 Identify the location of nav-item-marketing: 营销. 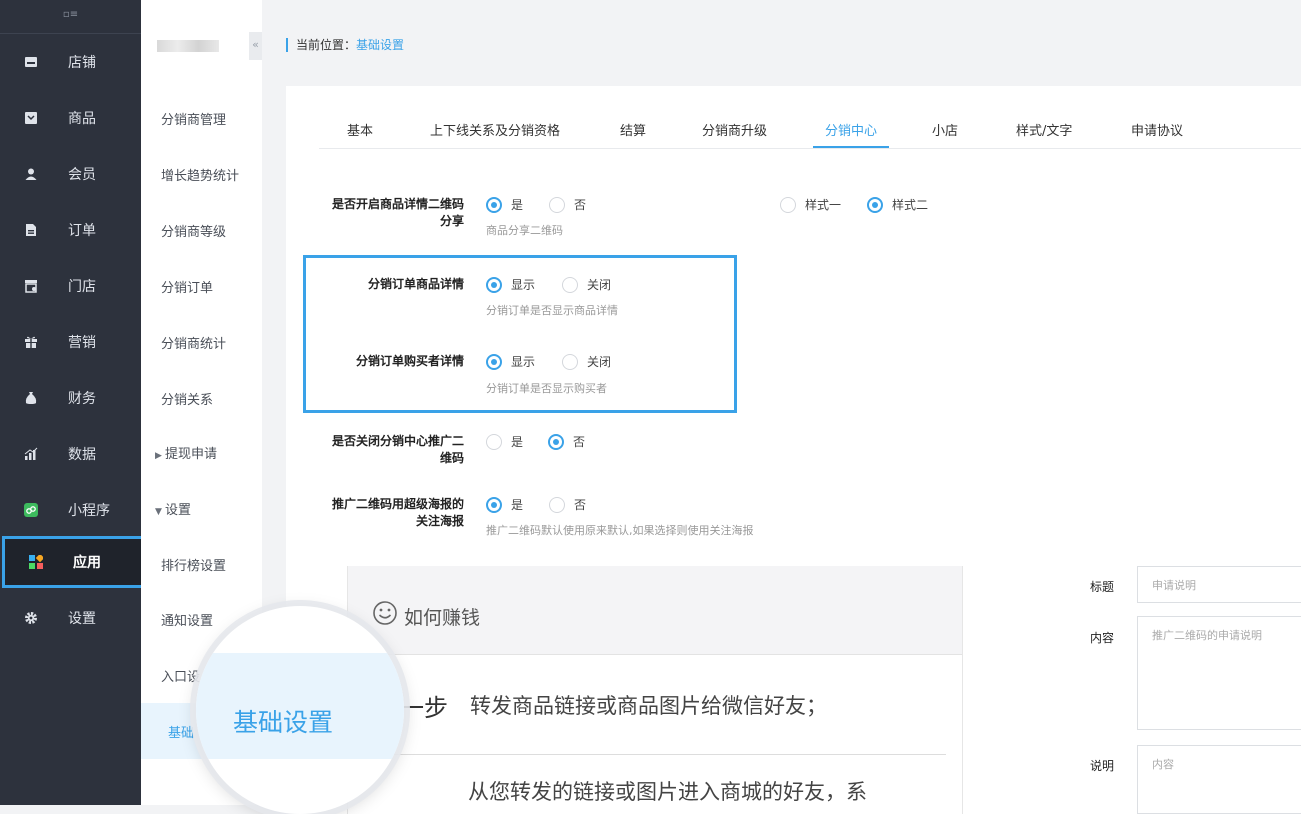
(70, 342).